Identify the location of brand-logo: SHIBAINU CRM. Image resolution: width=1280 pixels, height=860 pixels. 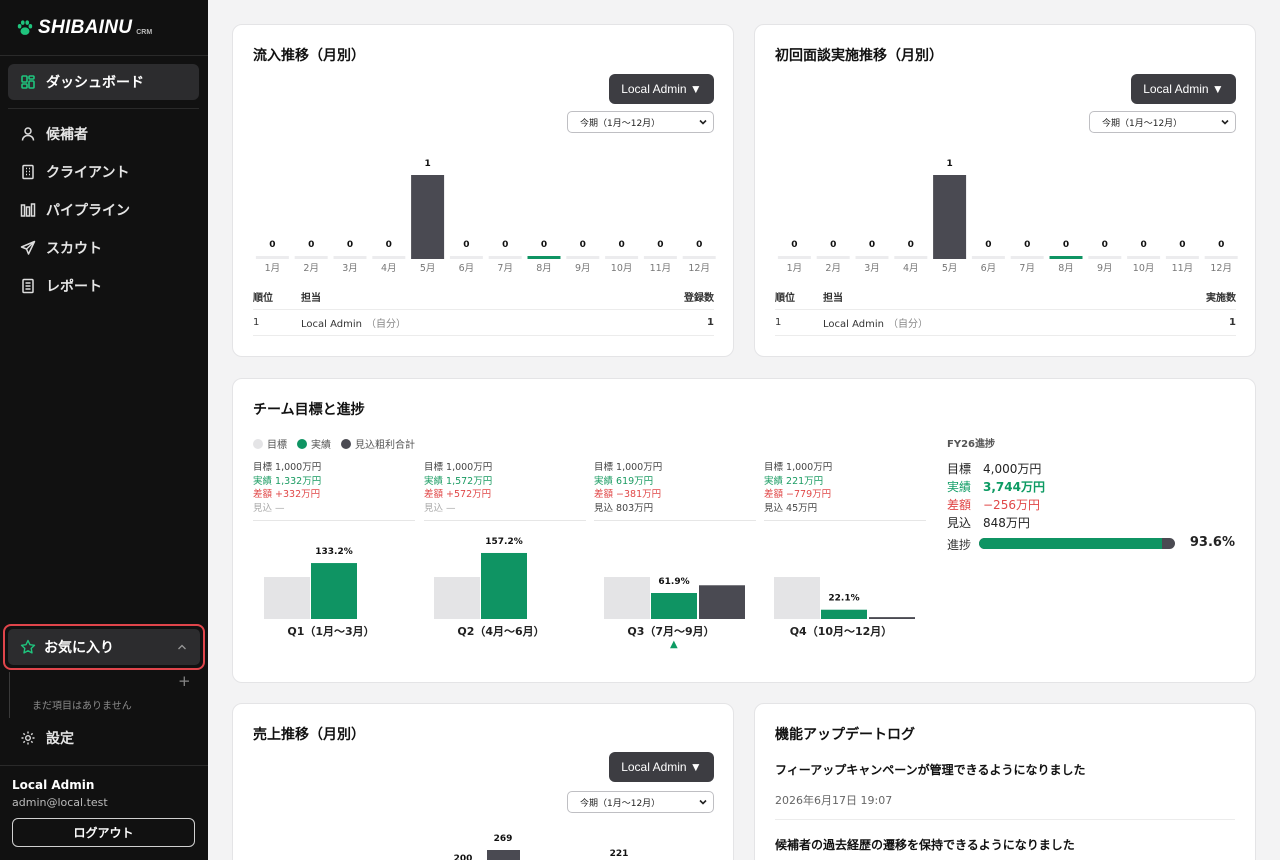
(84, 28).